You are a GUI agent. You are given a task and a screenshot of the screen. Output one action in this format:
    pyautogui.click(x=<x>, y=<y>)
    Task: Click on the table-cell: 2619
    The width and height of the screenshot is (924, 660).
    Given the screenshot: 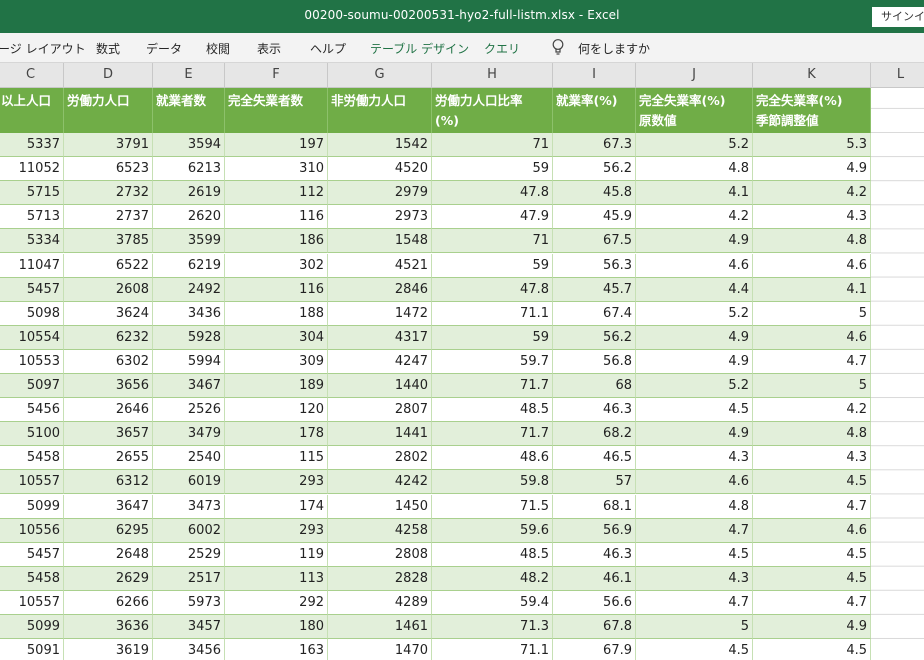 What is the action you would take?
    pyautogui.click(x=189, y=193)
    